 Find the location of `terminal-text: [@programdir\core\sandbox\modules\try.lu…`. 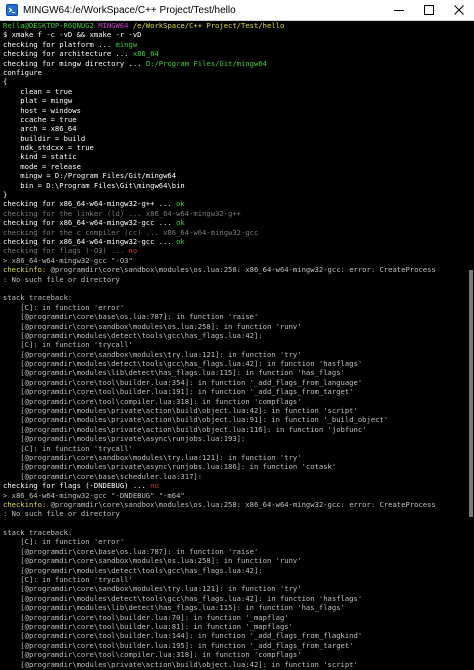

terminal-text: [@programdir\core\sandbox\modules\try.lu… is located at coordinates (152, 457).